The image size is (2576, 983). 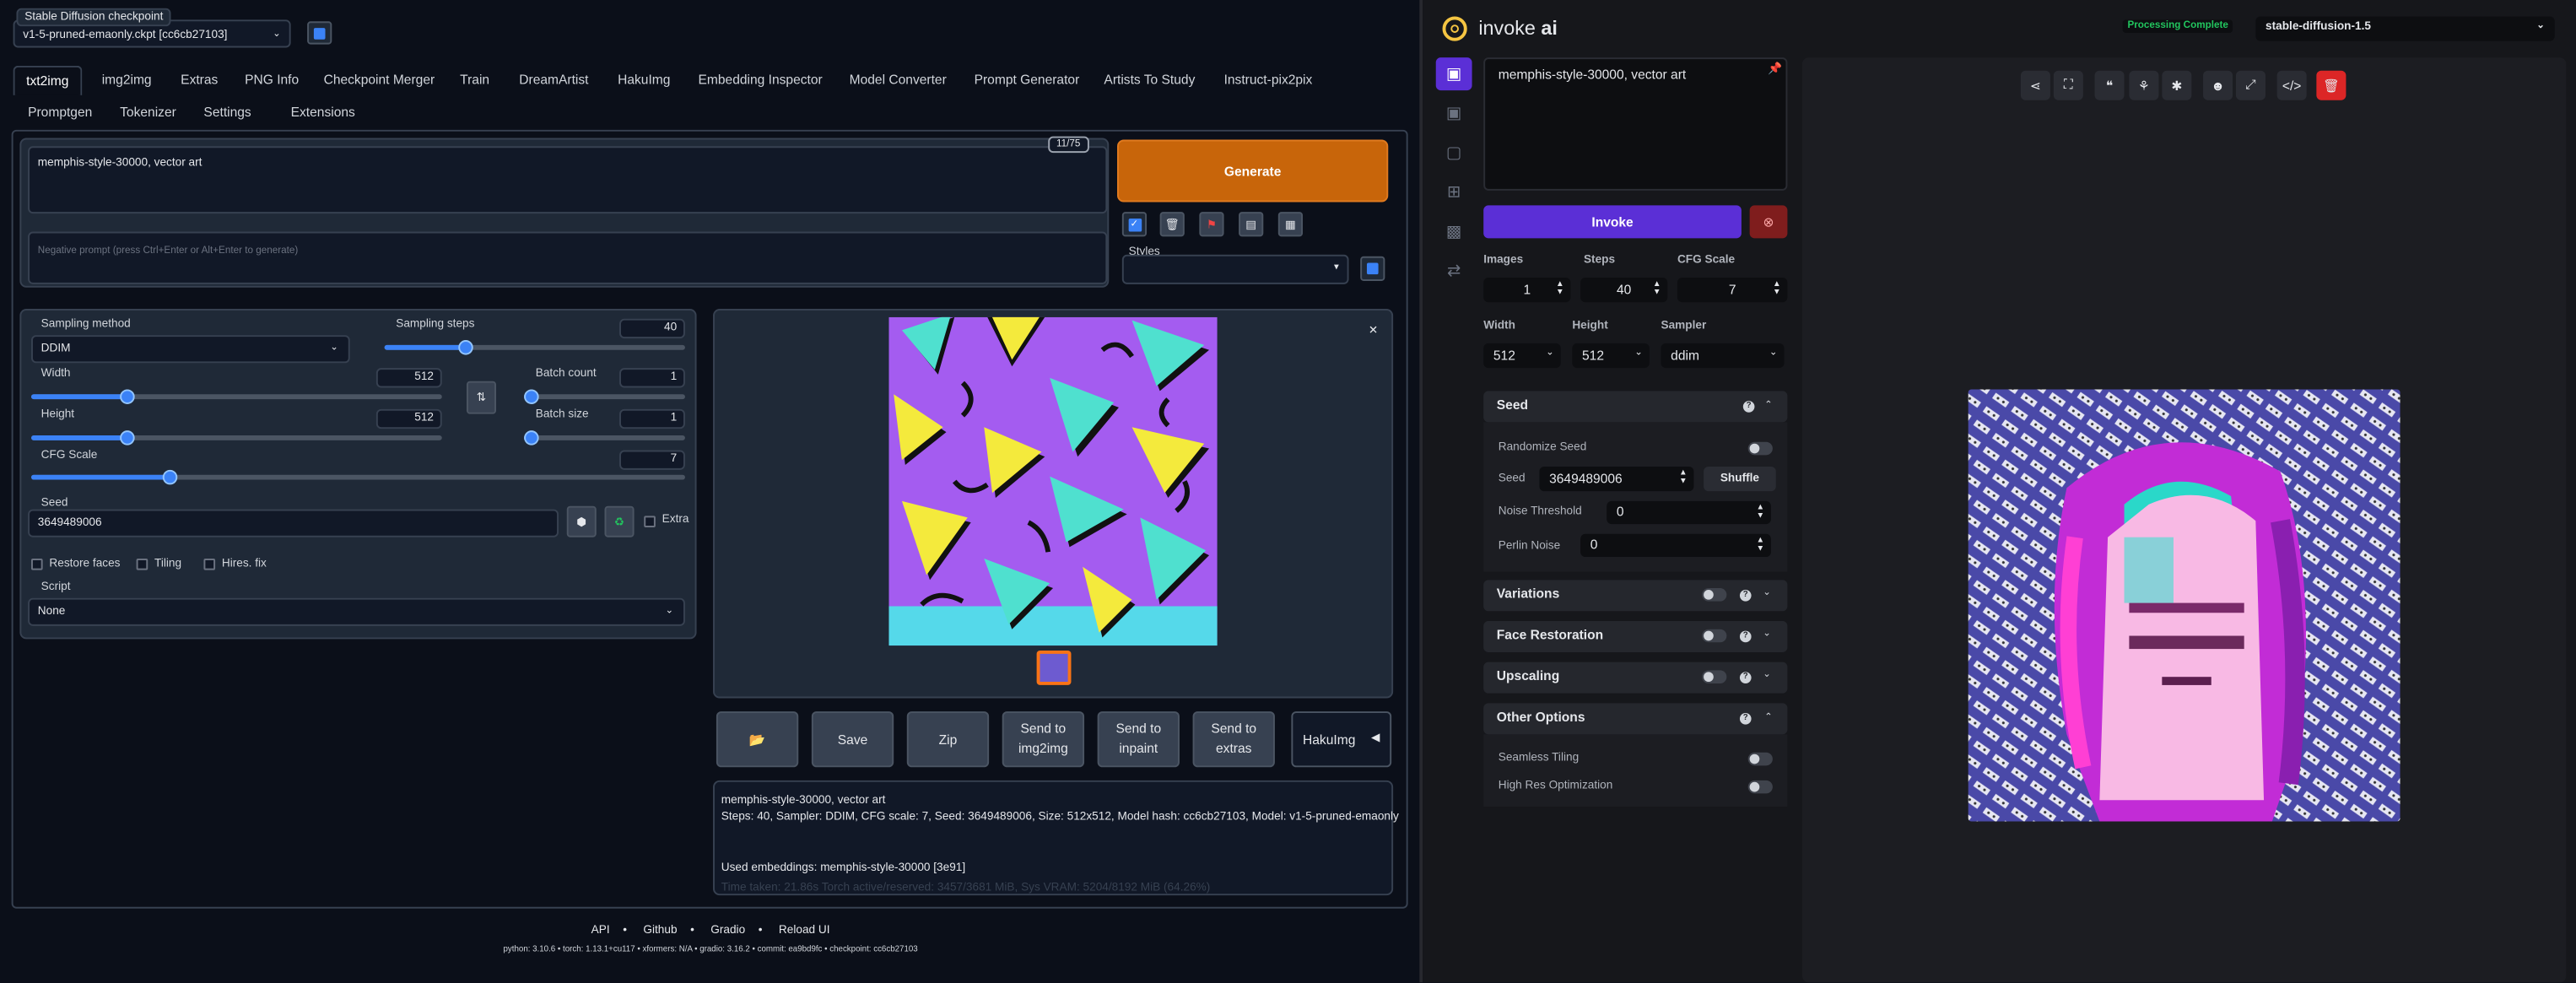 I want to click on upscaling-accordion: Upscaling? ⌄, so click(x=1635, y=678).